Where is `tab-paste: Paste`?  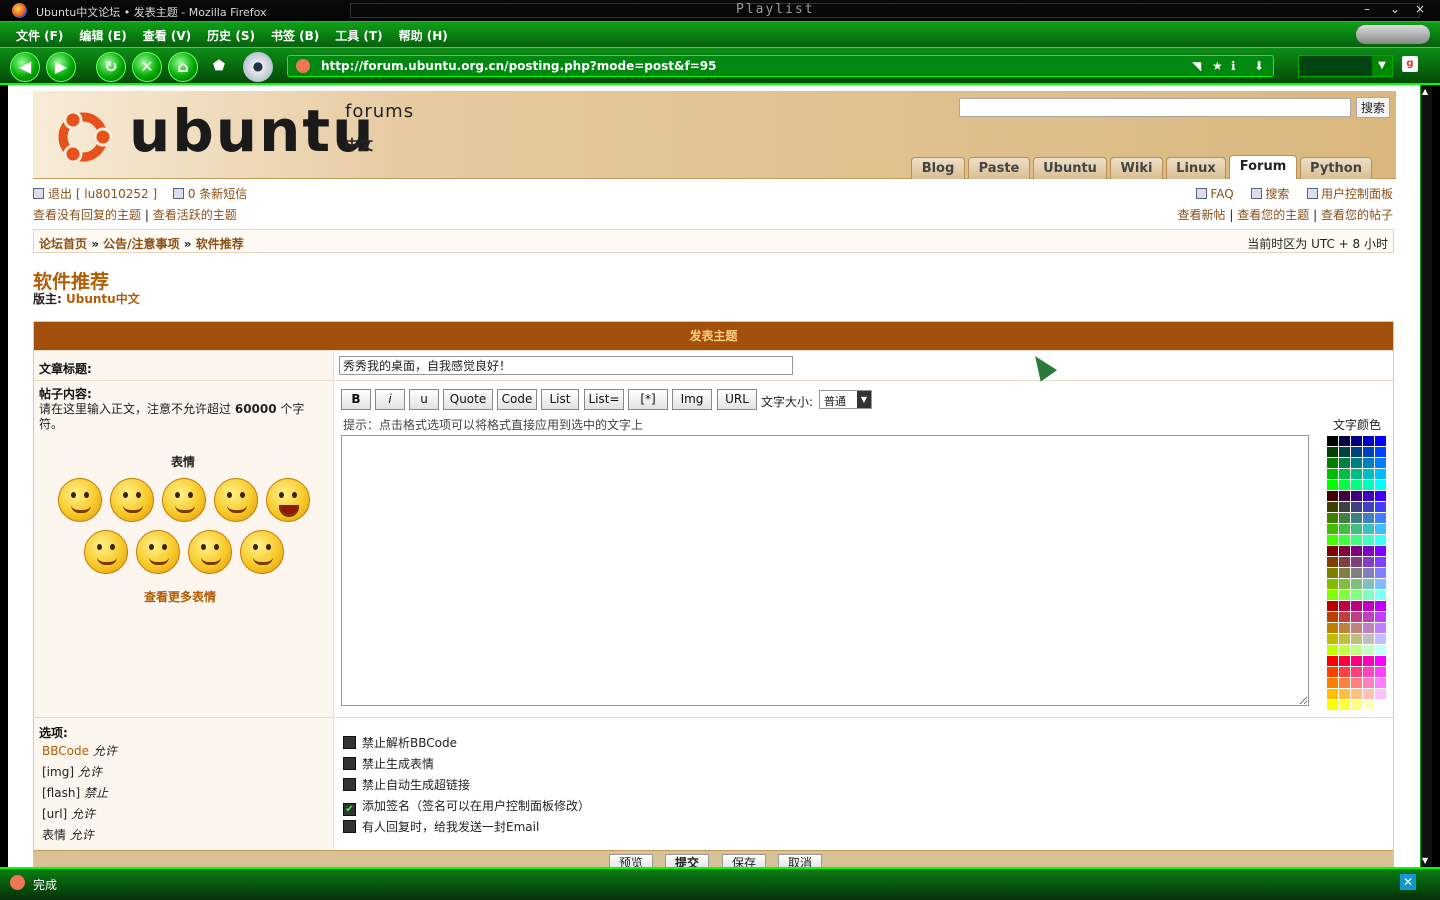 tab-paste: Paste is located at coordinates (999, 168).